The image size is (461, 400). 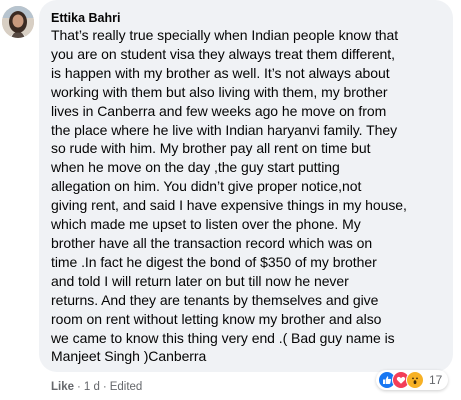 I want to click on profile-photo, so click(x=18, y=22).